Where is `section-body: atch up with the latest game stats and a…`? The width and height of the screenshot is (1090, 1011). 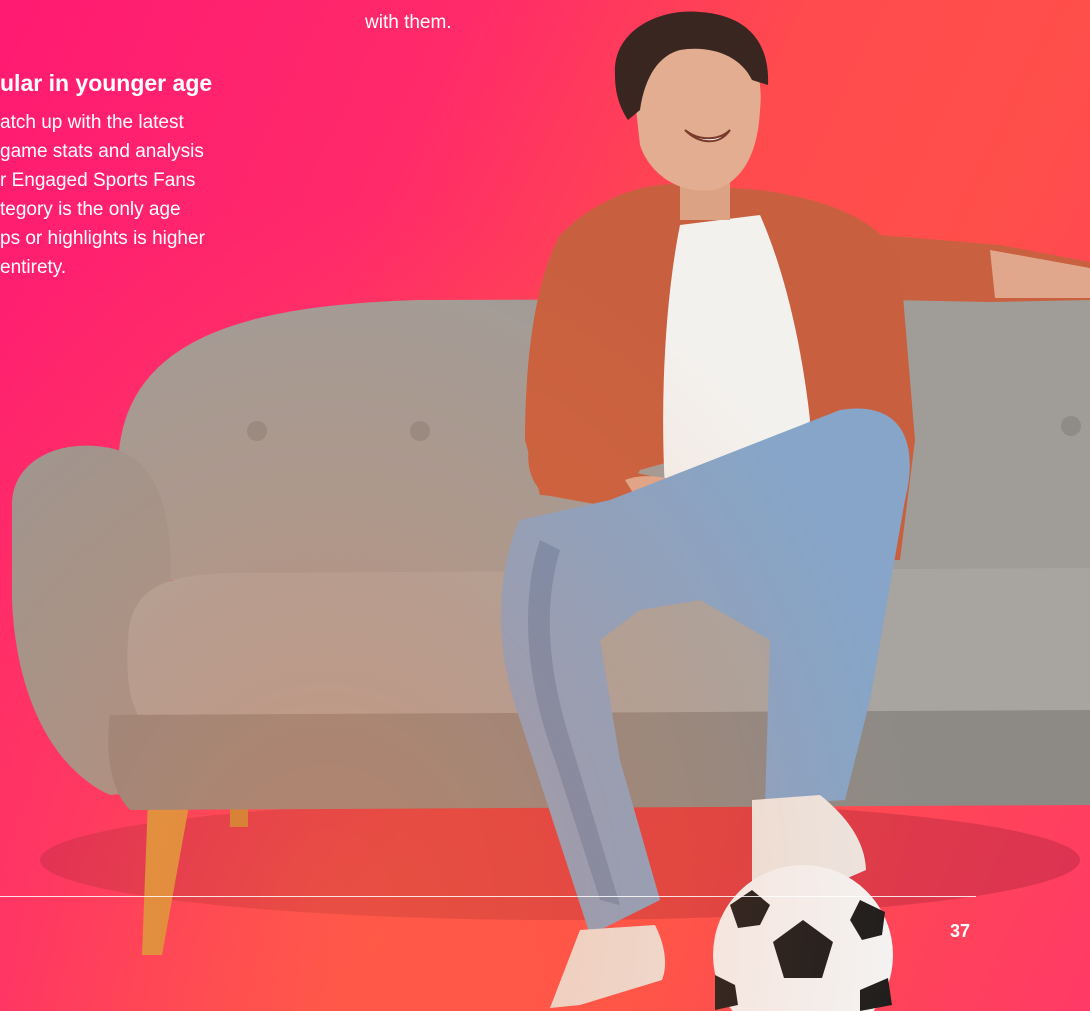
section-body: atch up with the latest game stats and a… is located at coordinates (150, 195).